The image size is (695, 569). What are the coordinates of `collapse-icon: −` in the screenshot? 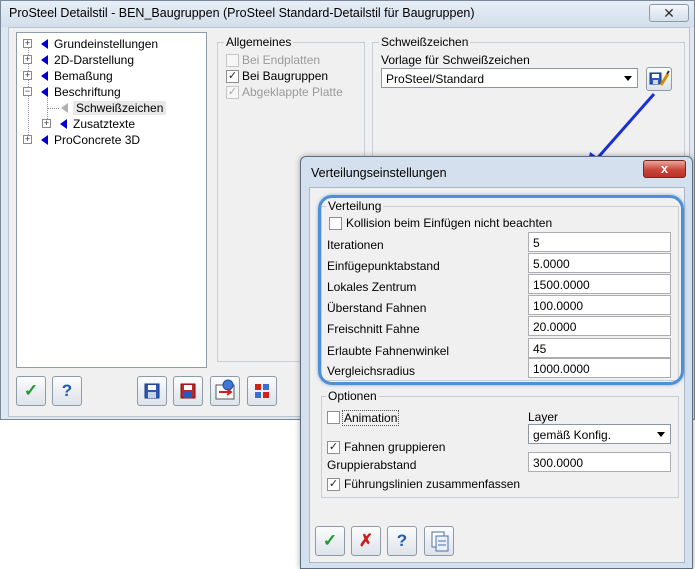 It's located at (27, 91).